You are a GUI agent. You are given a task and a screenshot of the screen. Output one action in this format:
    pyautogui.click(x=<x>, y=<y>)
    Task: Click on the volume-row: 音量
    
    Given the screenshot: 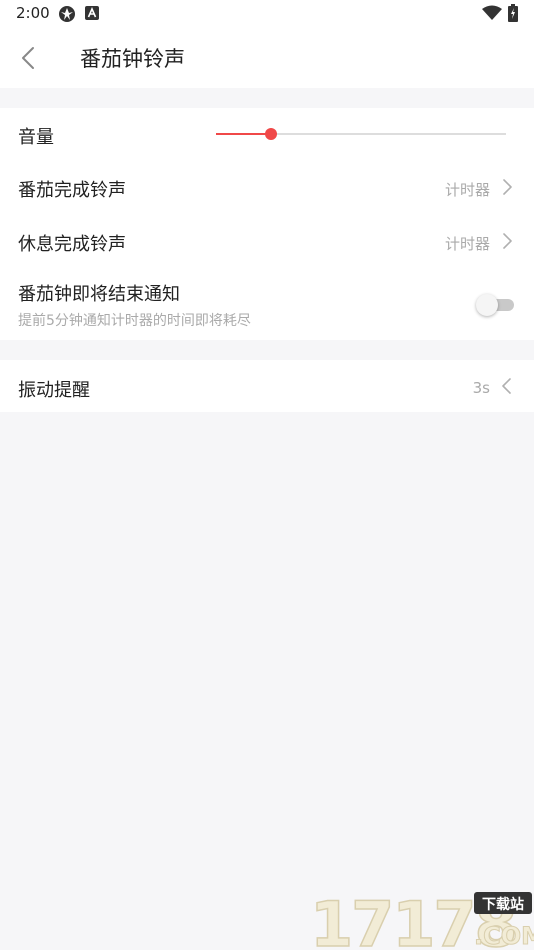 What is the action you would take?
    pyautogui.click(x=267, y=134)
    